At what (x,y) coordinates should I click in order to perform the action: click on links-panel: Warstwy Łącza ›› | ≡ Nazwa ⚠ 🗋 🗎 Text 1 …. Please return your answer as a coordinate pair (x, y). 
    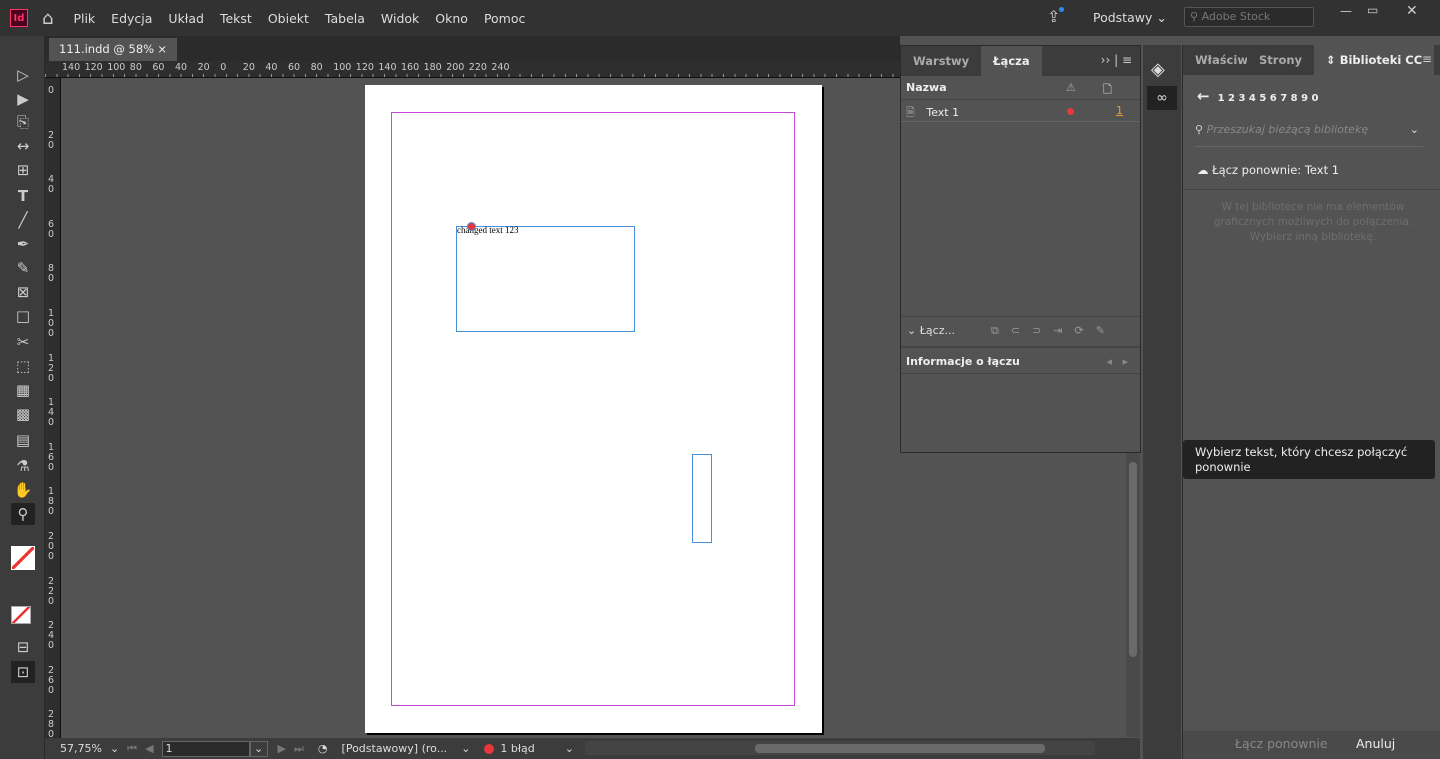
    Looking at the image, I should click on (1020, 249).